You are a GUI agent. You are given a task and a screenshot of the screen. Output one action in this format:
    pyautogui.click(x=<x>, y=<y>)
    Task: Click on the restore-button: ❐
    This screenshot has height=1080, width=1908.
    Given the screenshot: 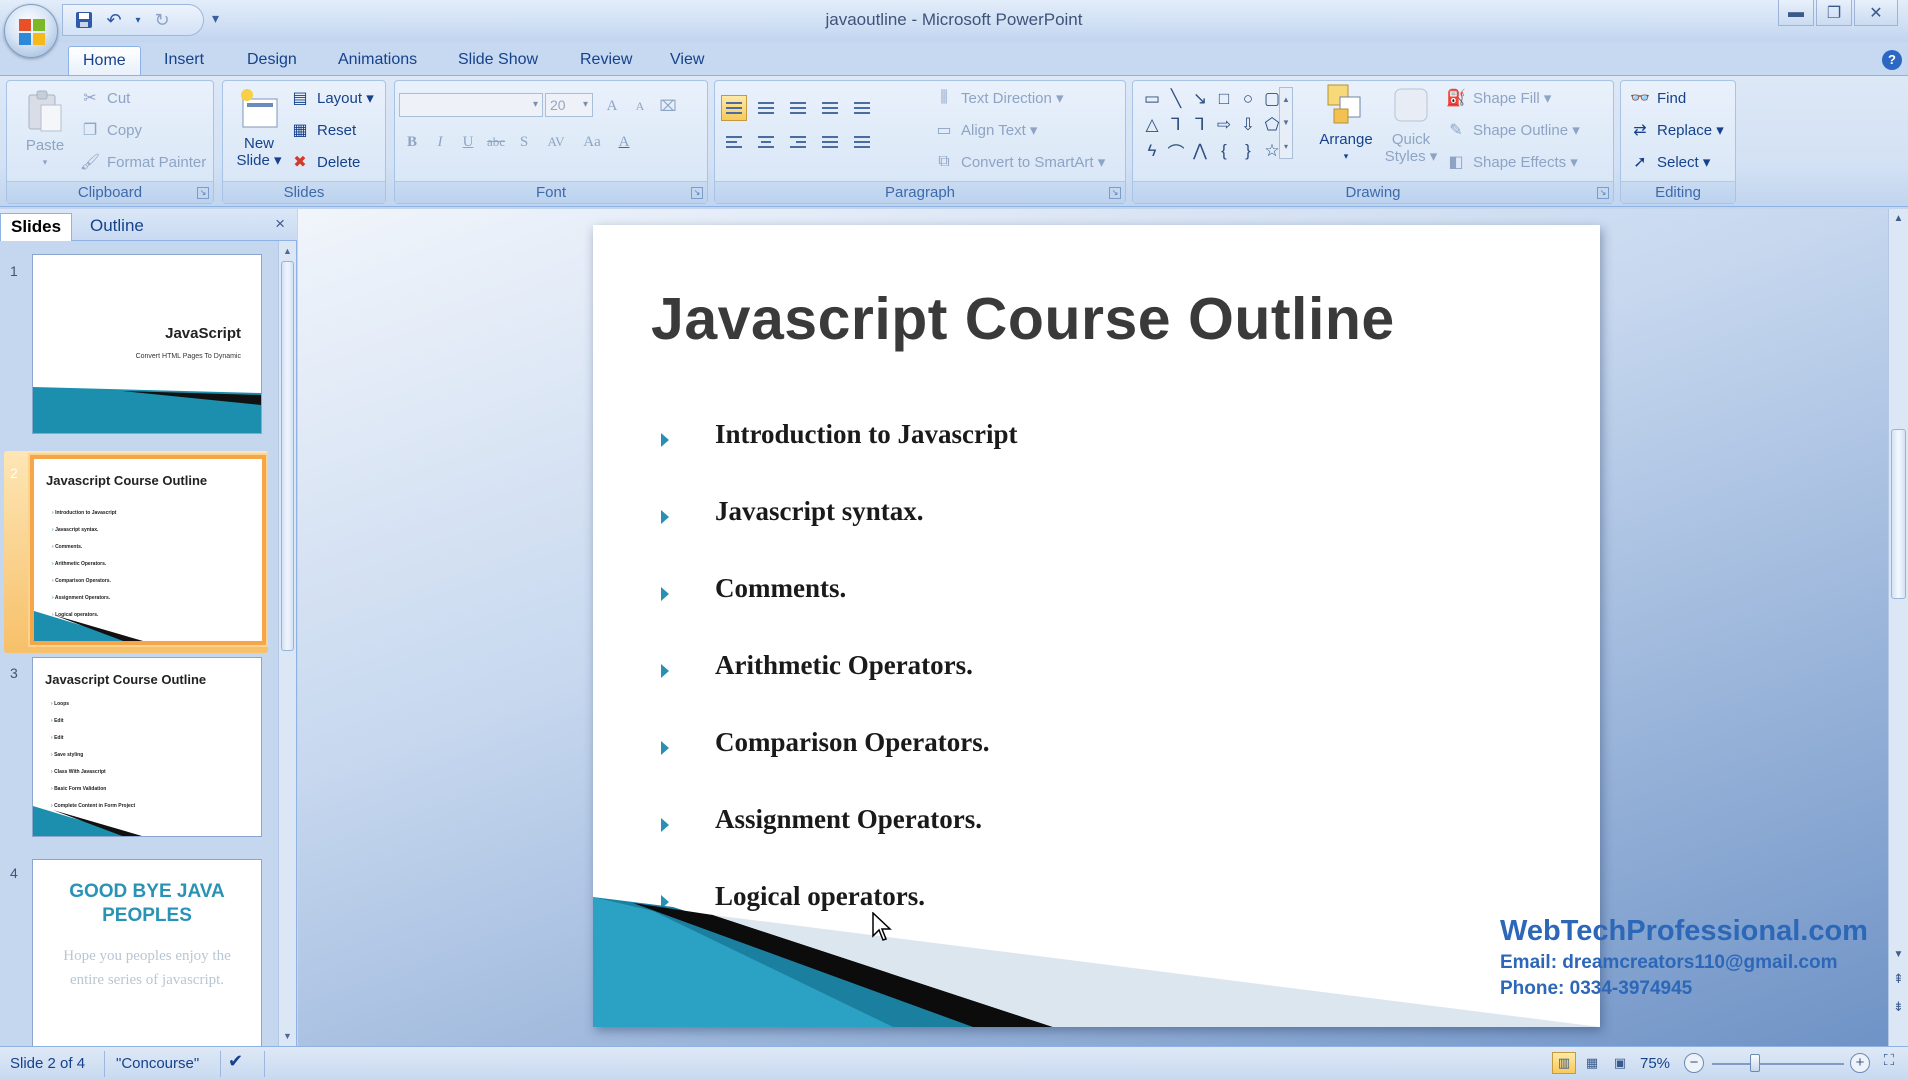 What is the action you would take?
    pyautogui.click(x=1834, y=13)
    